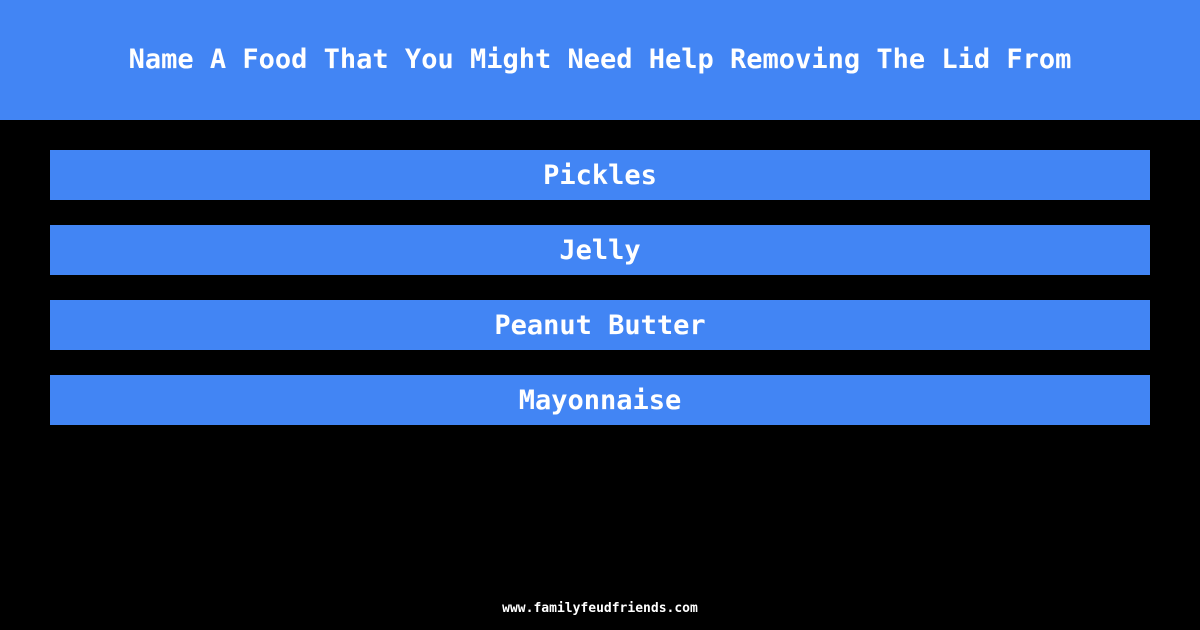 The width and height of the screenshot is (1200, 630). I want to click on site-url: www.familyfeudfriends.com, so click(600, 608).